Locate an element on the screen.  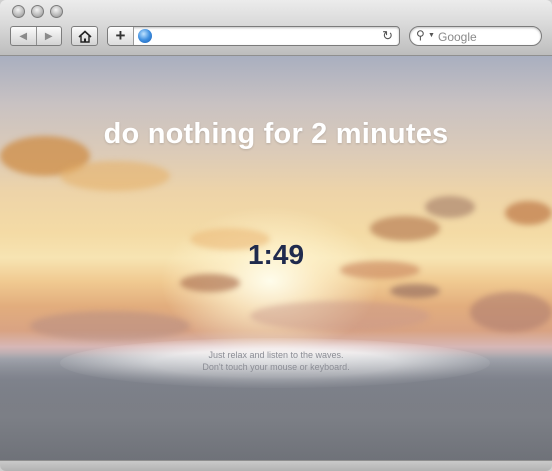
back-button: ◀ is located at coordinates (23, 36).